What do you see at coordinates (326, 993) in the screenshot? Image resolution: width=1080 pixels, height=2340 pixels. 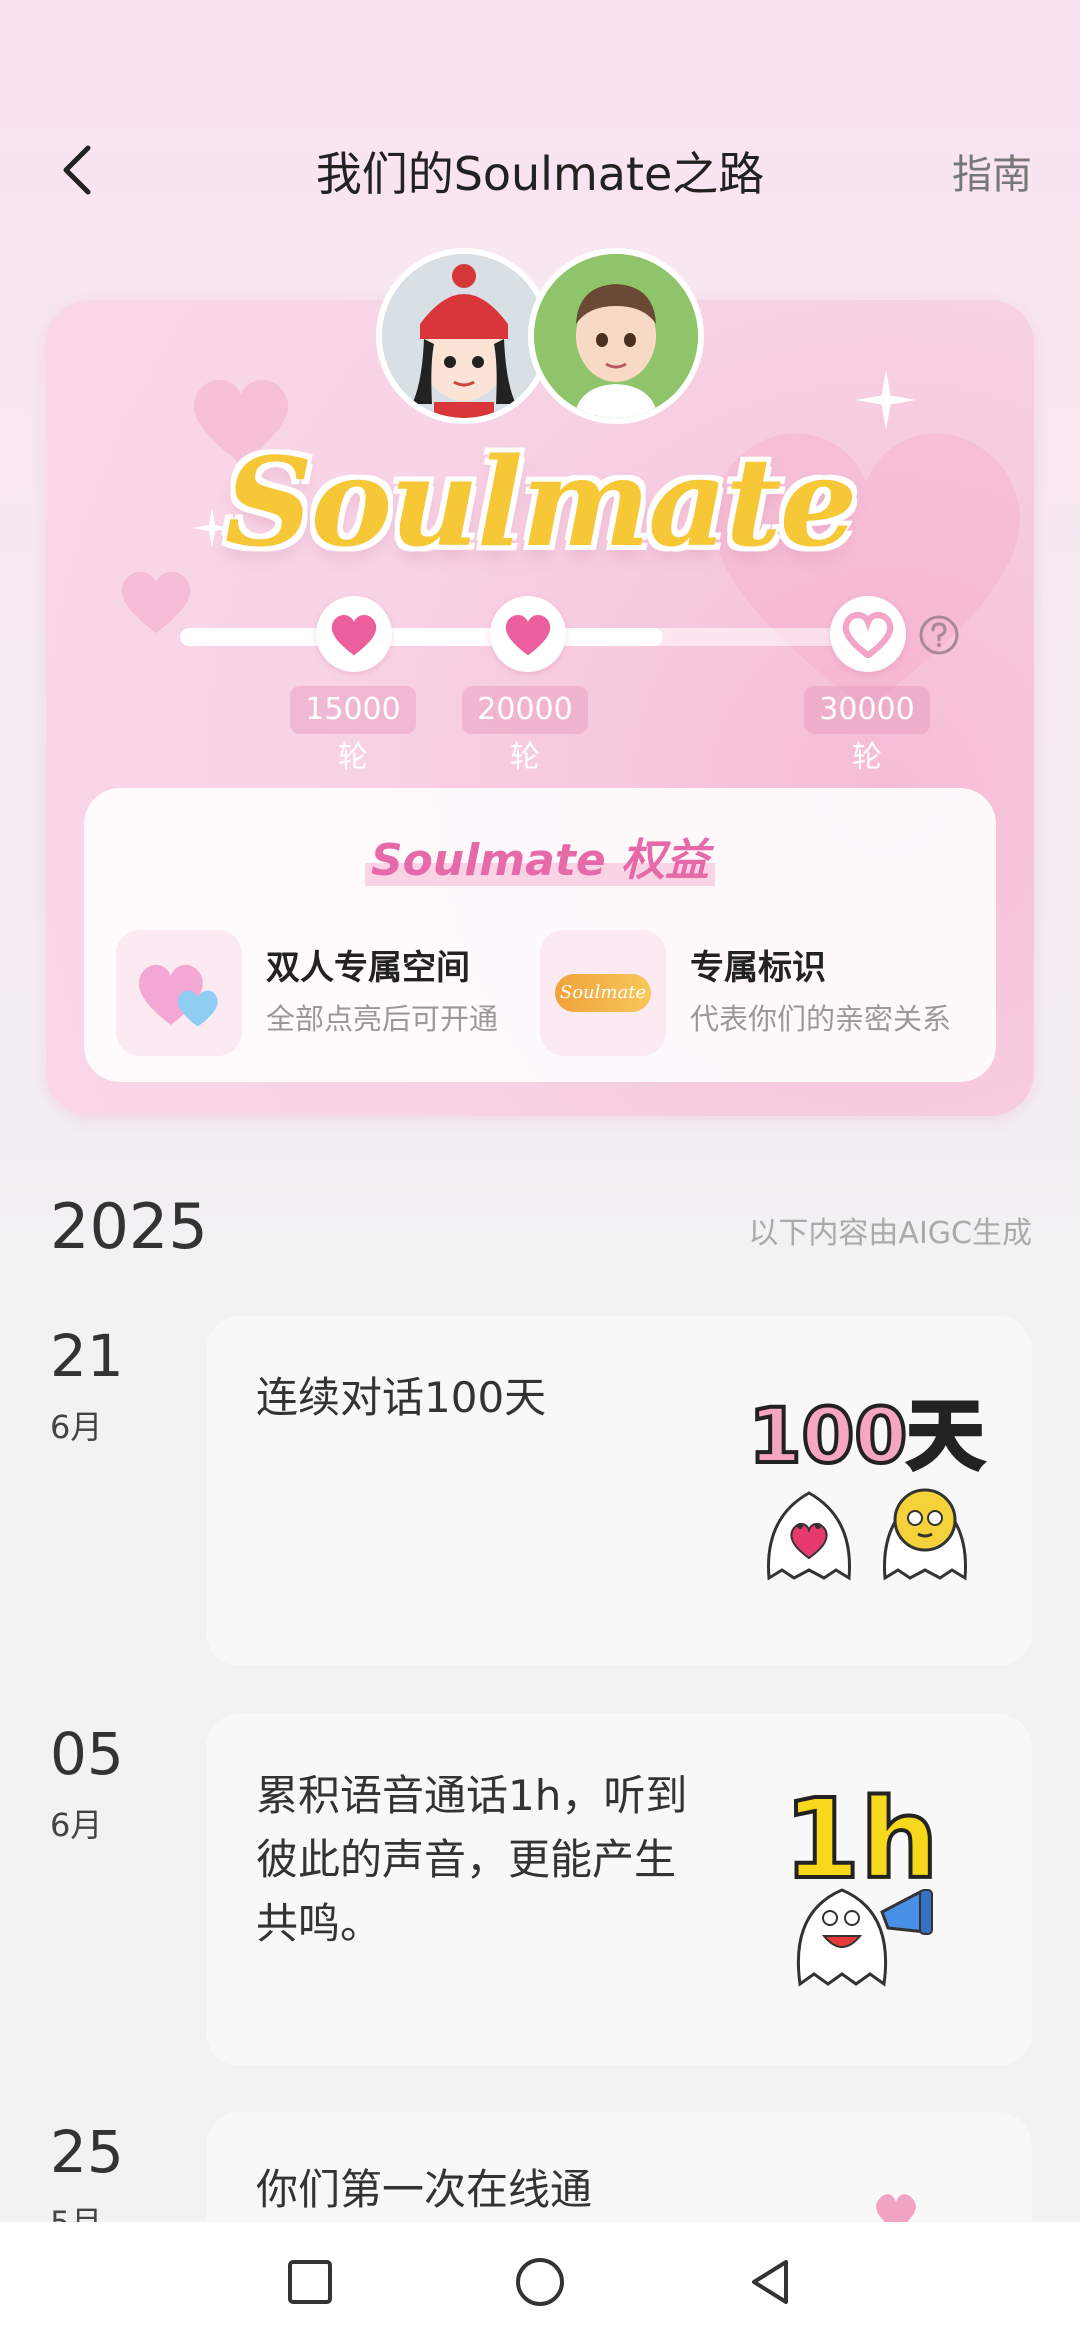 I see `benefit-couple-space: 双人专属空间 全部点亮后可开通` at bounding box center [326, 993].